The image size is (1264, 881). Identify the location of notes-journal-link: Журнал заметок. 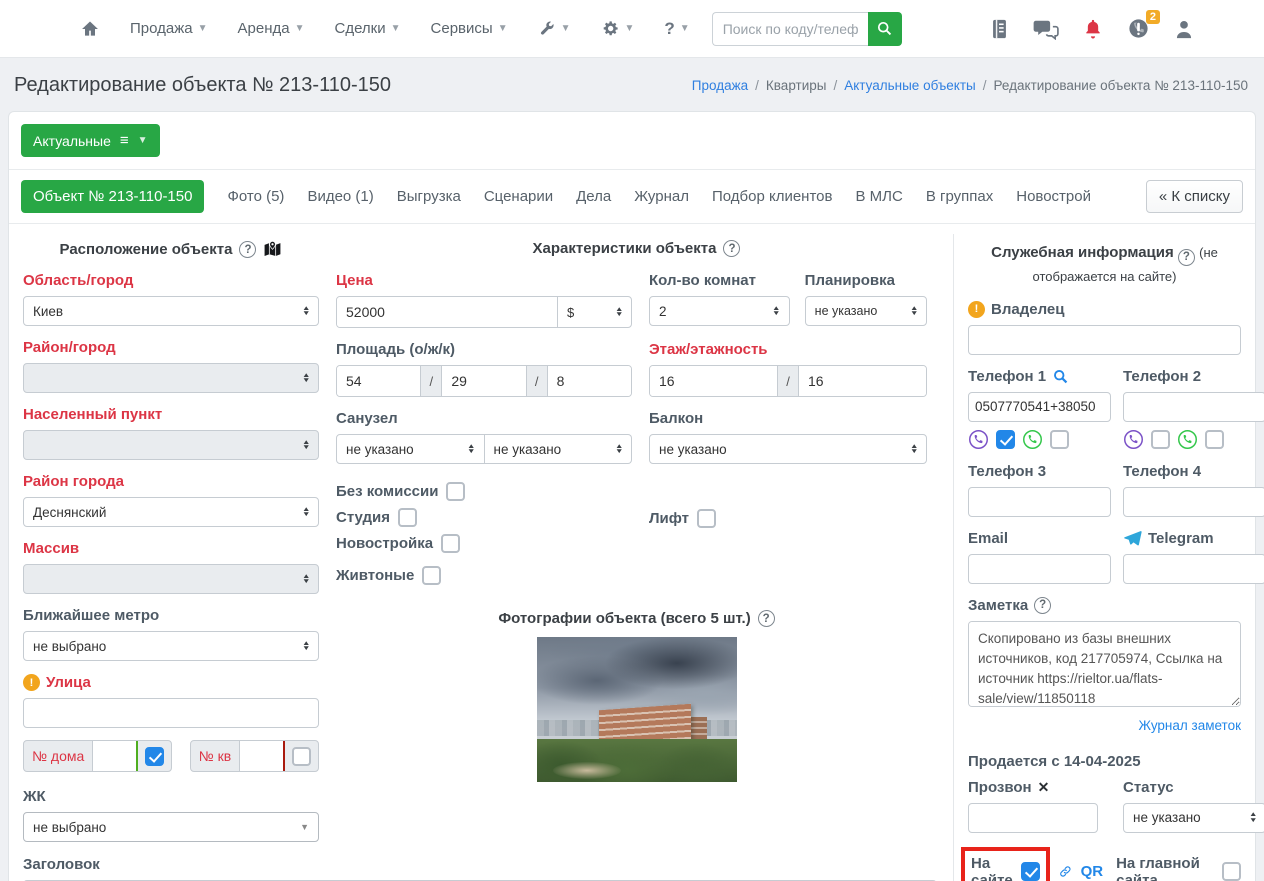
(1105, 725).